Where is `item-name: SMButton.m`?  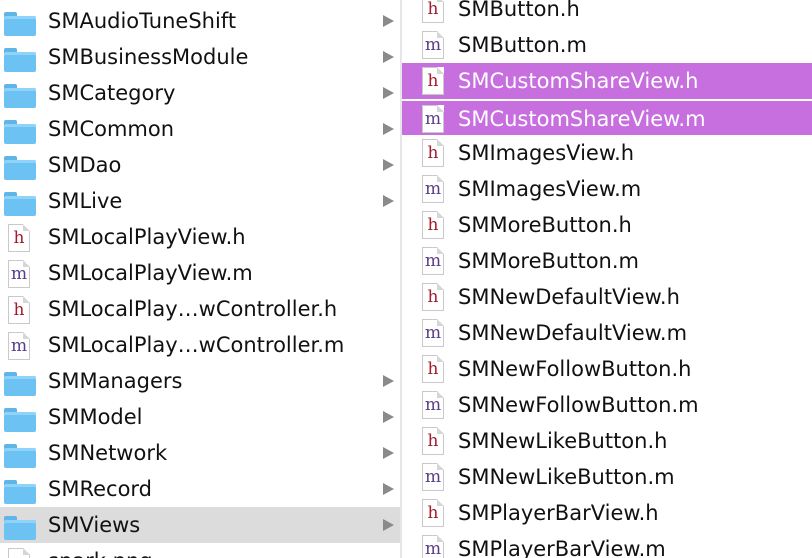
item-name: SMButton.m is located at coordinates (522, 45).